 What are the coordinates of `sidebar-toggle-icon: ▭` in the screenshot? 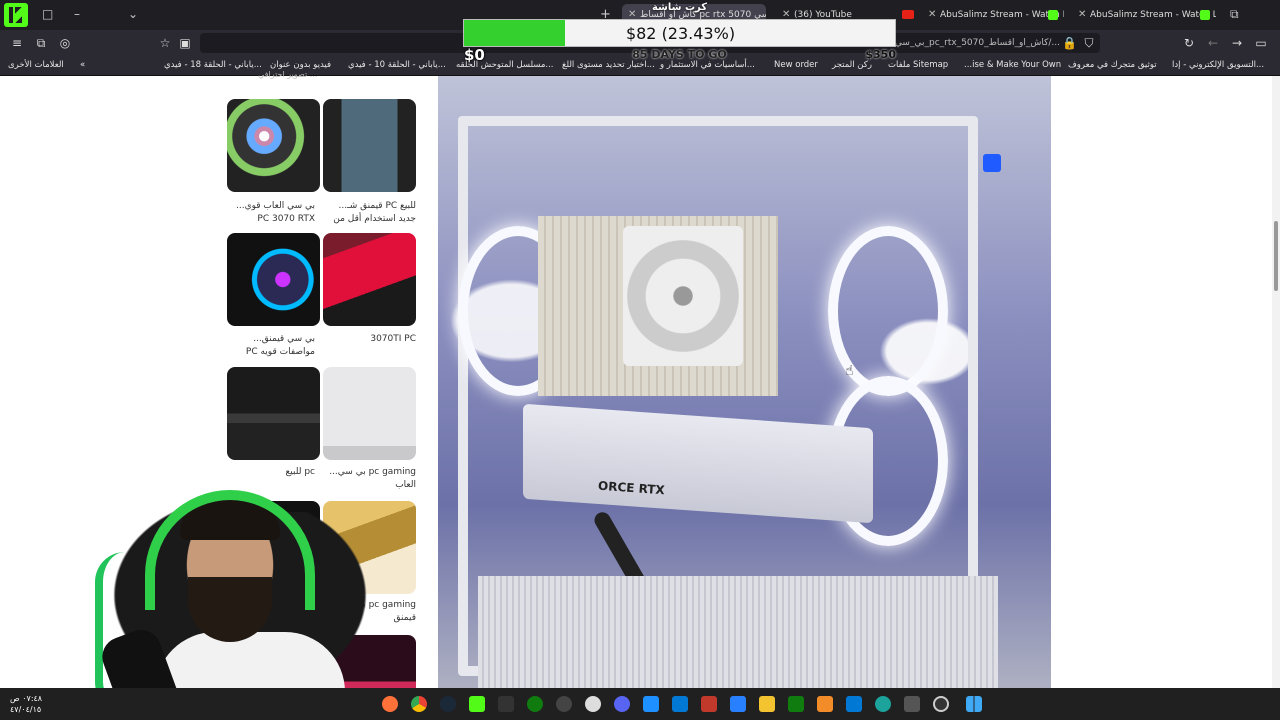 It's located at (1261, 43).